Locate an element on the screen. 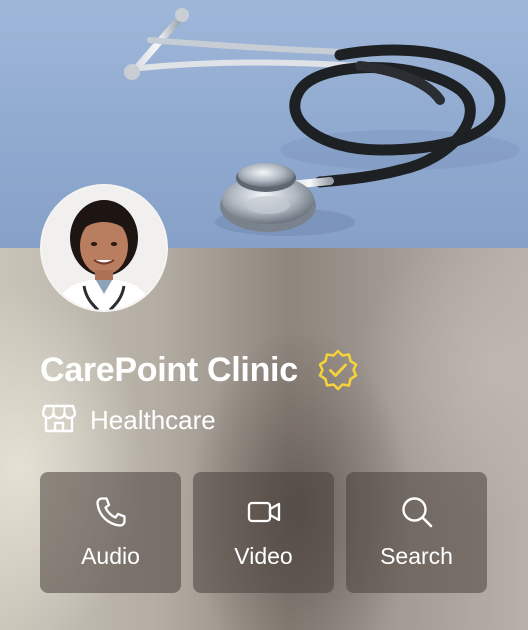 The width and height of the screenshot is (528, 630). doctor-portrait is located at coordinates (104, 248).